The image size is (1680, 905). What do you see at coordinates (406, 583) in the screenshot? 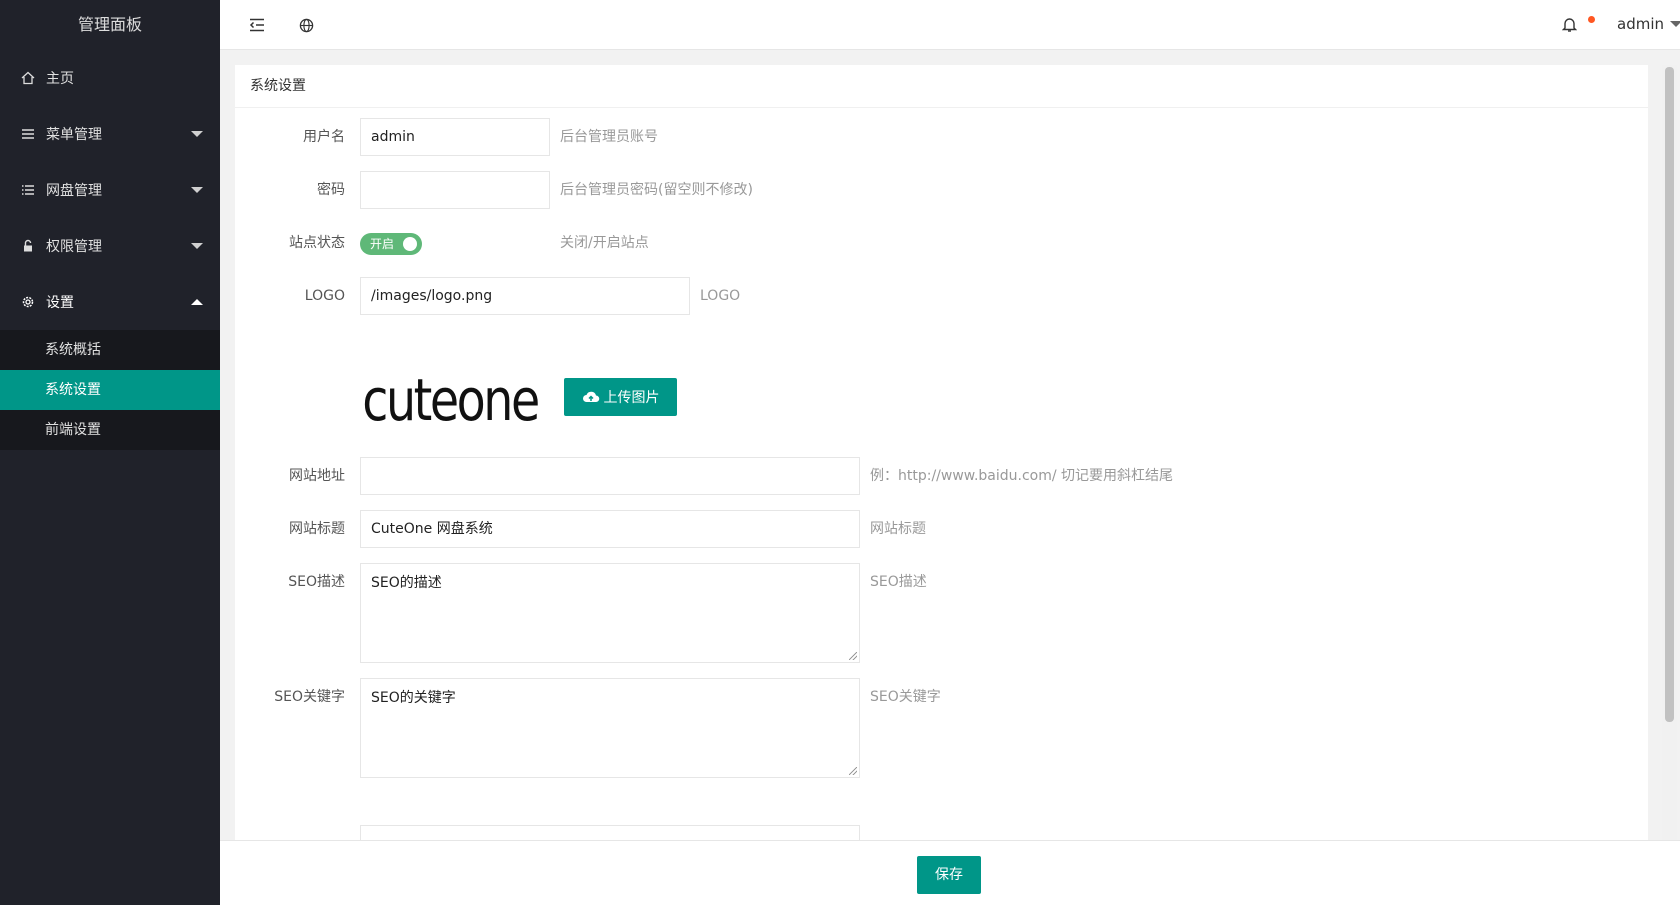
I see `seo-description-value: SEO的描述` at bounding box center [406, 583].